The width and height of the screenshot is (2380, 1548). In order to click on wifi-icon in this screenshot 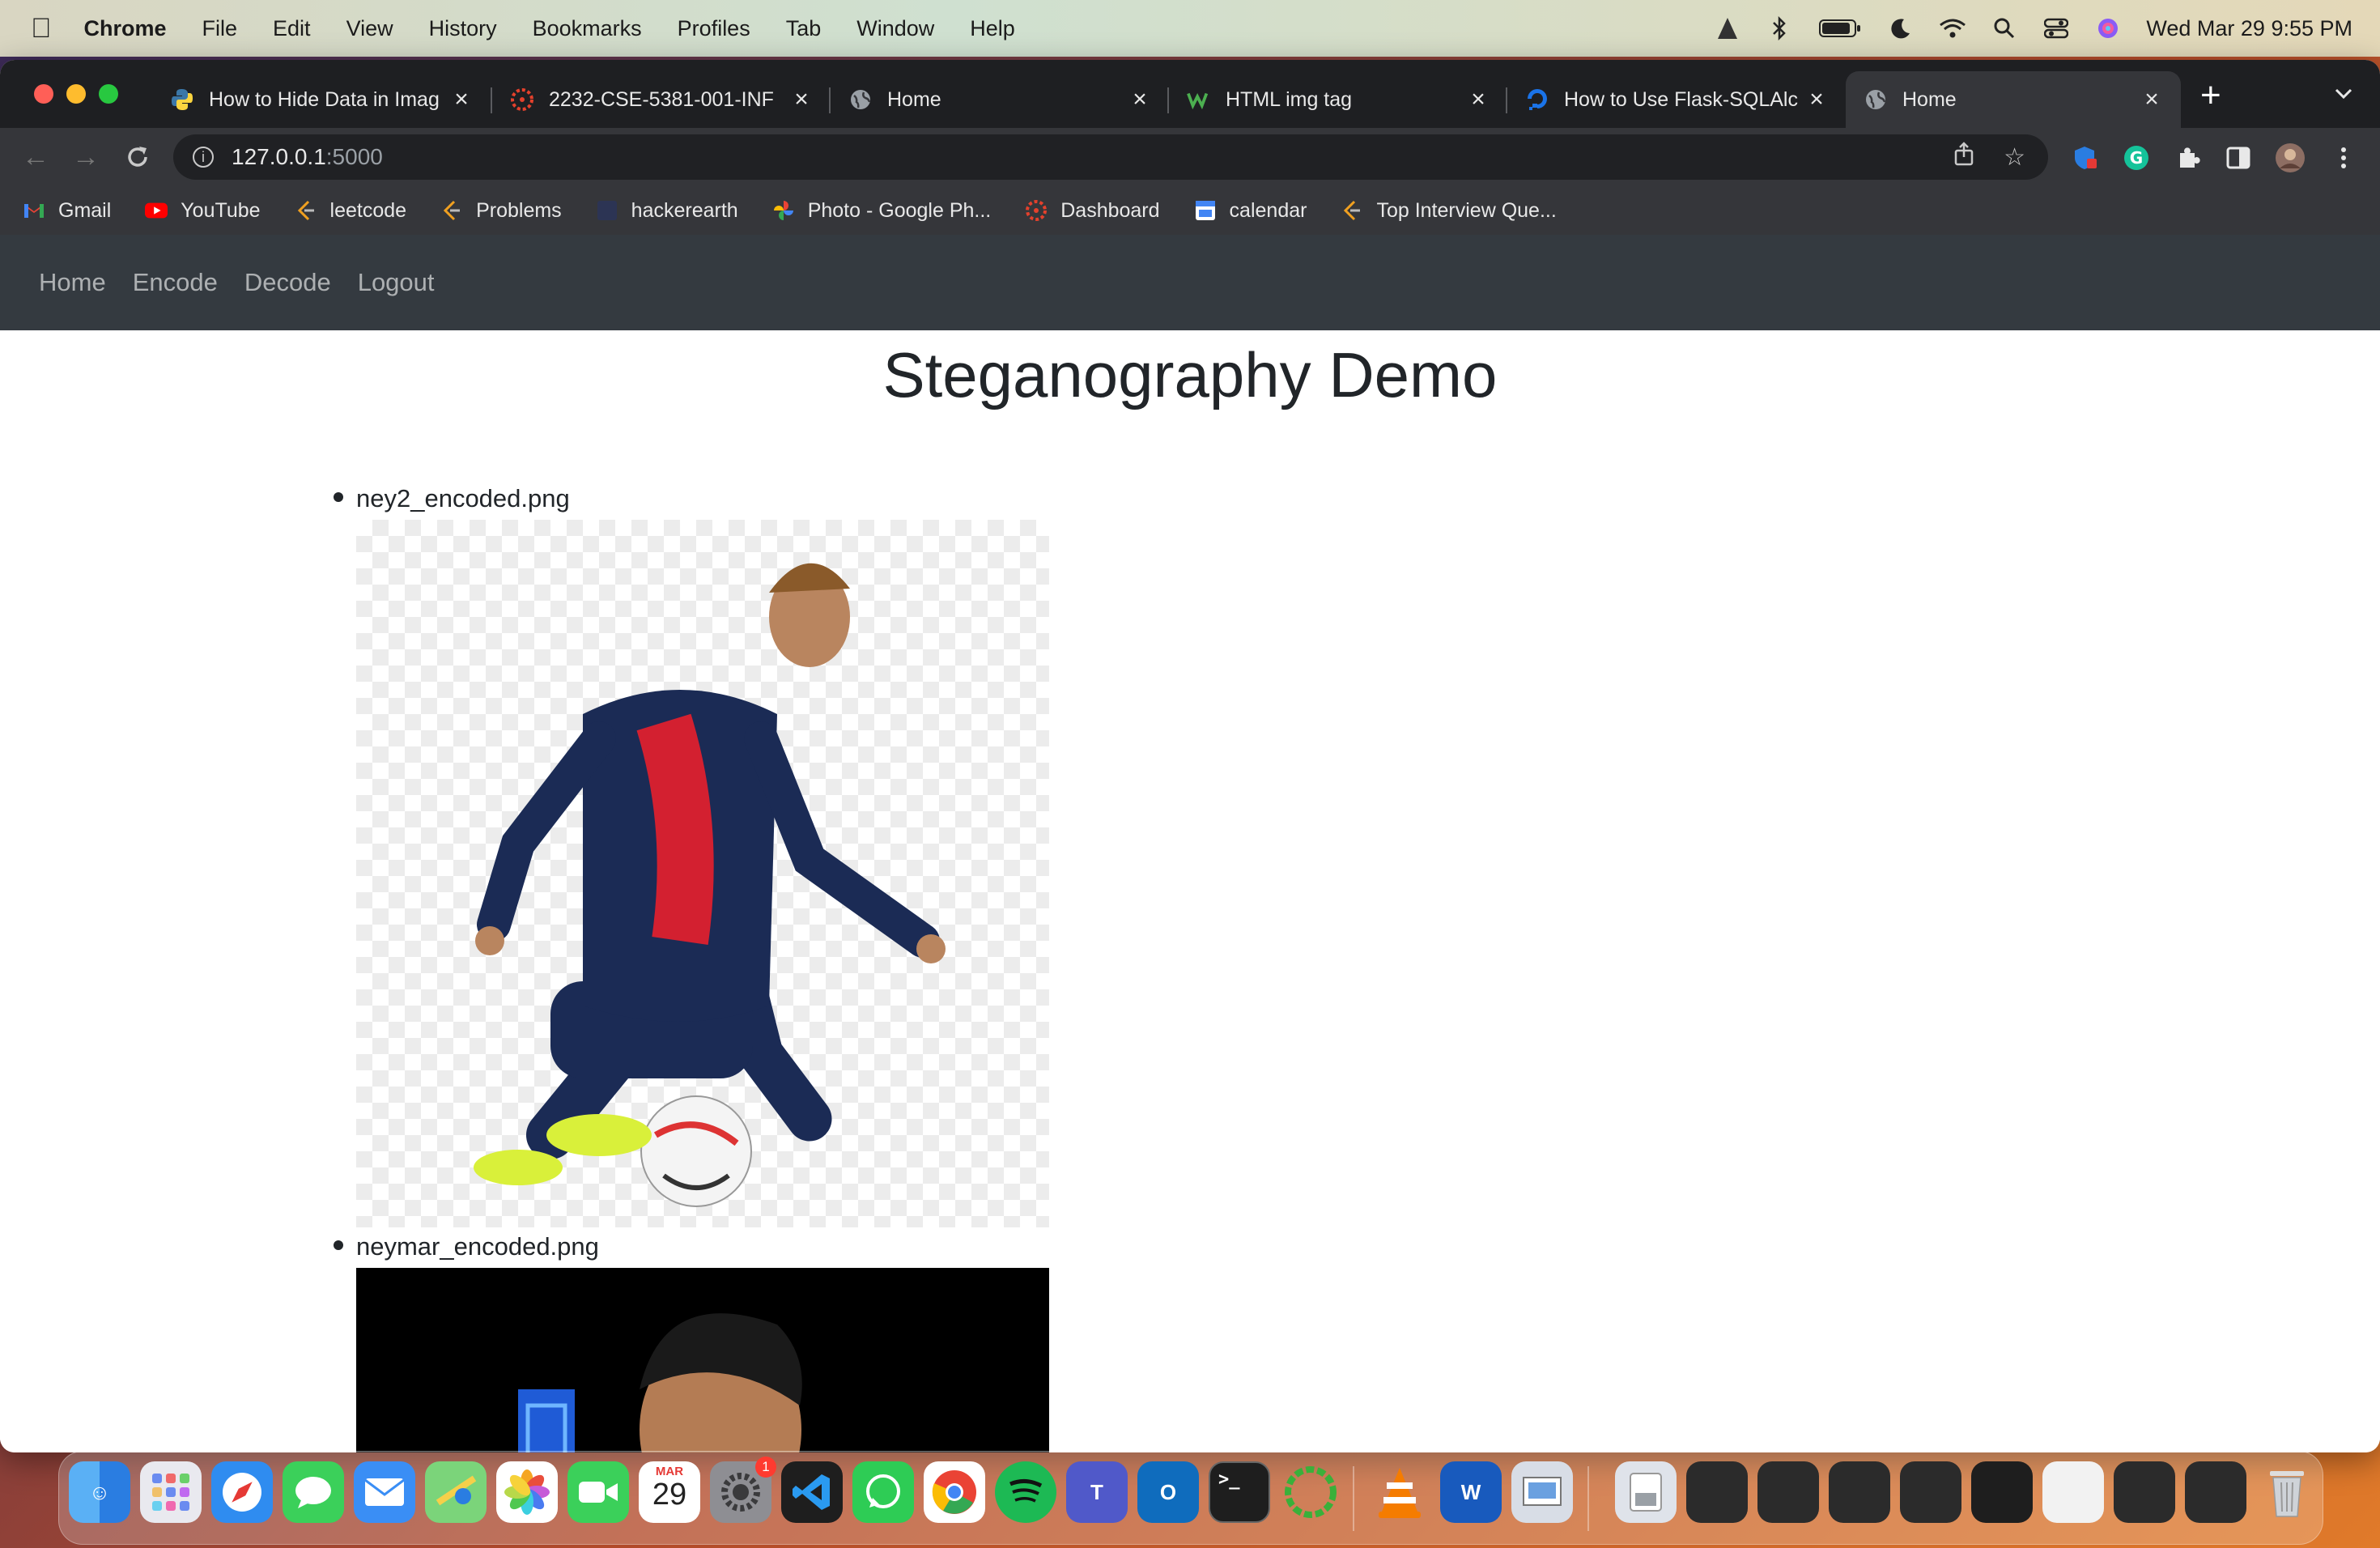, I will do `click(1952, 29)`.